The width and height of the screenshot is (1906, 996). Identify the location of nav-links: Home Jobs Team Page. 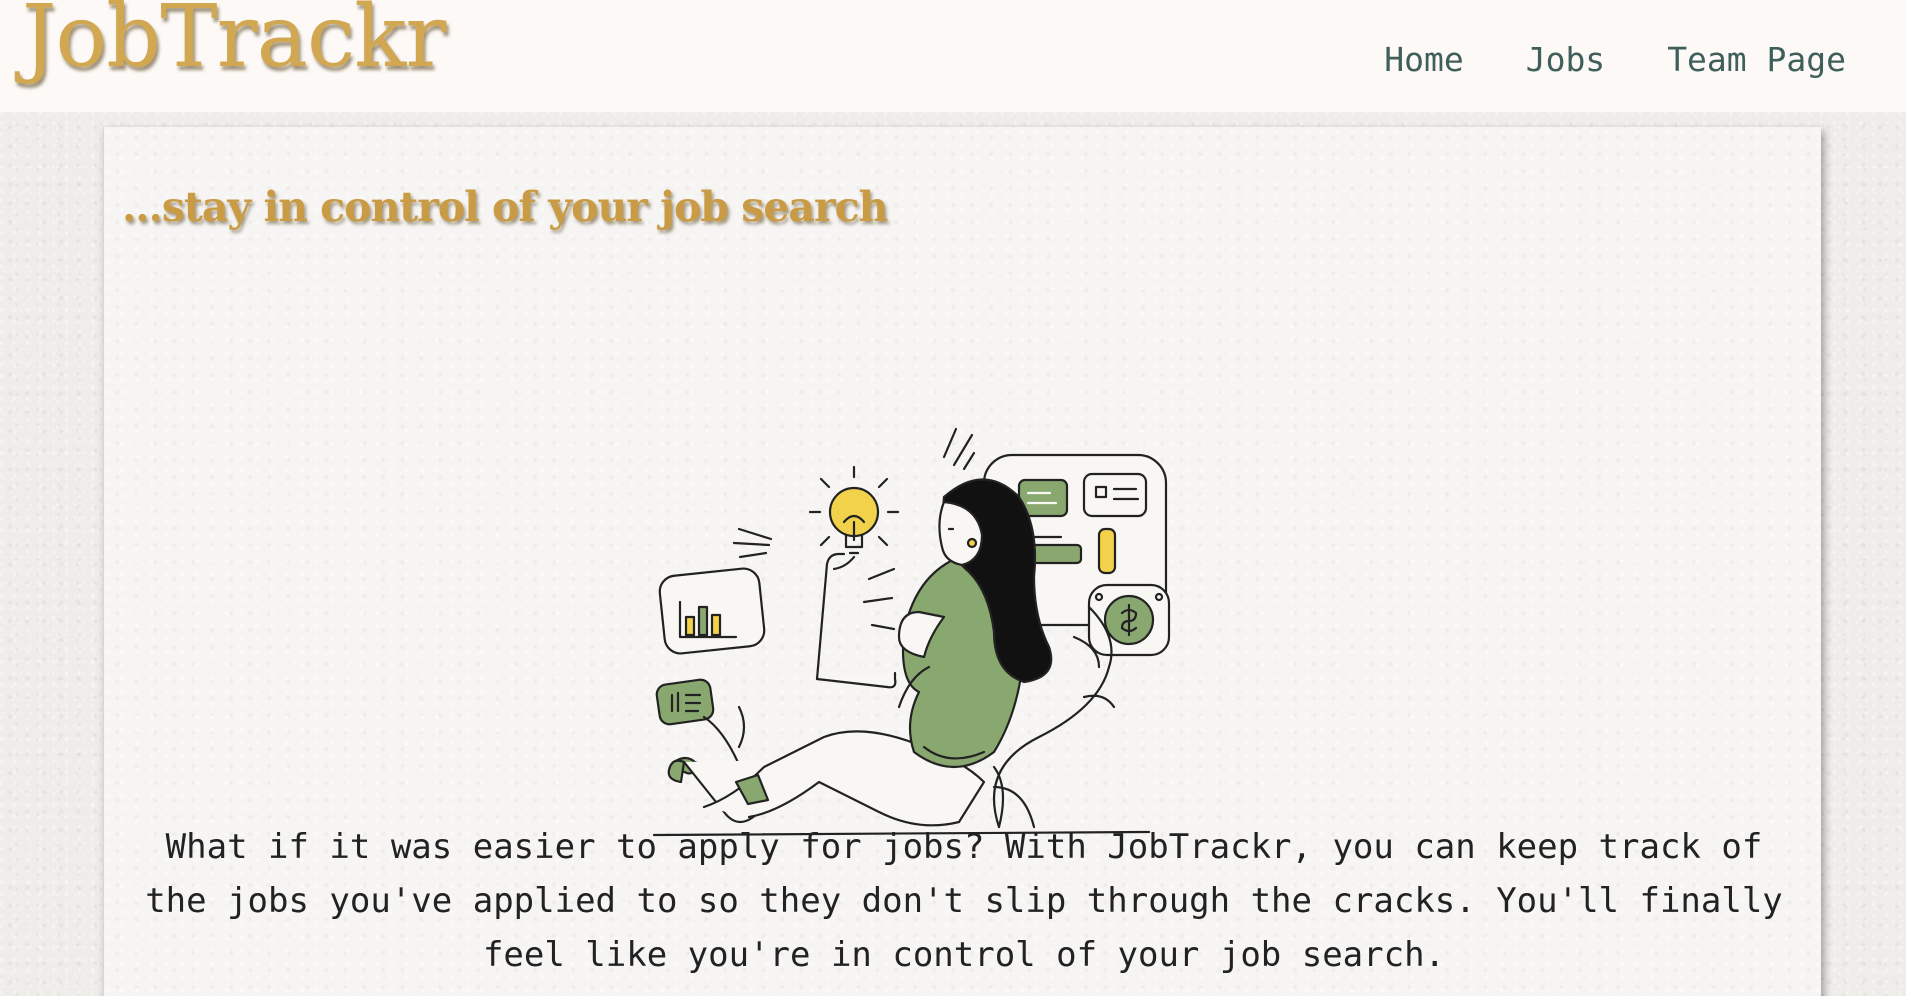
(1615, 59).